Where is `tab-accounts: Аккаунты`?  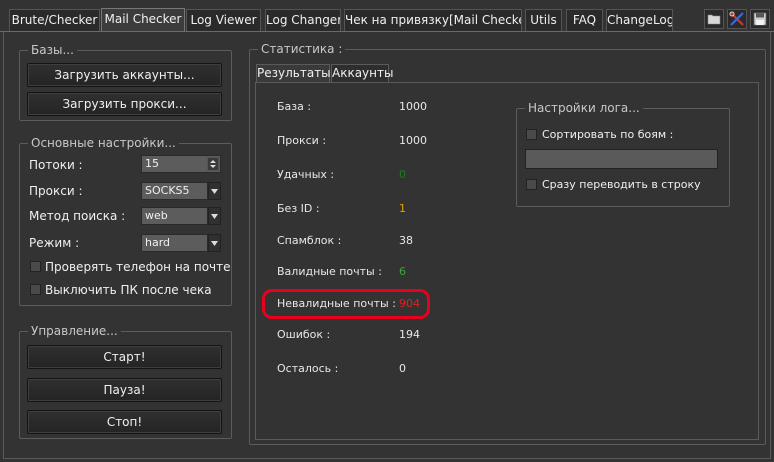 tab-accounts: Аккаунты is located at coordinates (362, 73).